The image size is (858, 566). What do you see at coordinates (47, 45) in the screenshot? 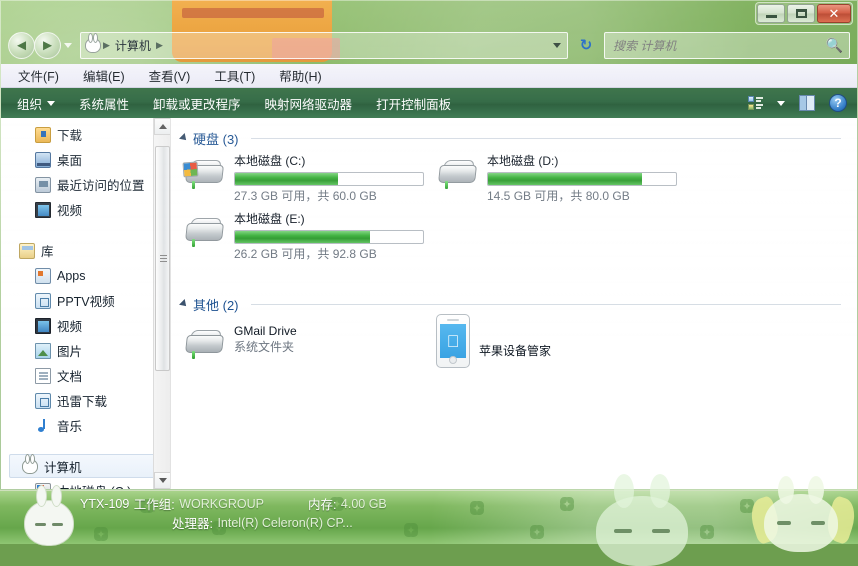
I see `forward-button: ►` at bounding box center [47, 45].